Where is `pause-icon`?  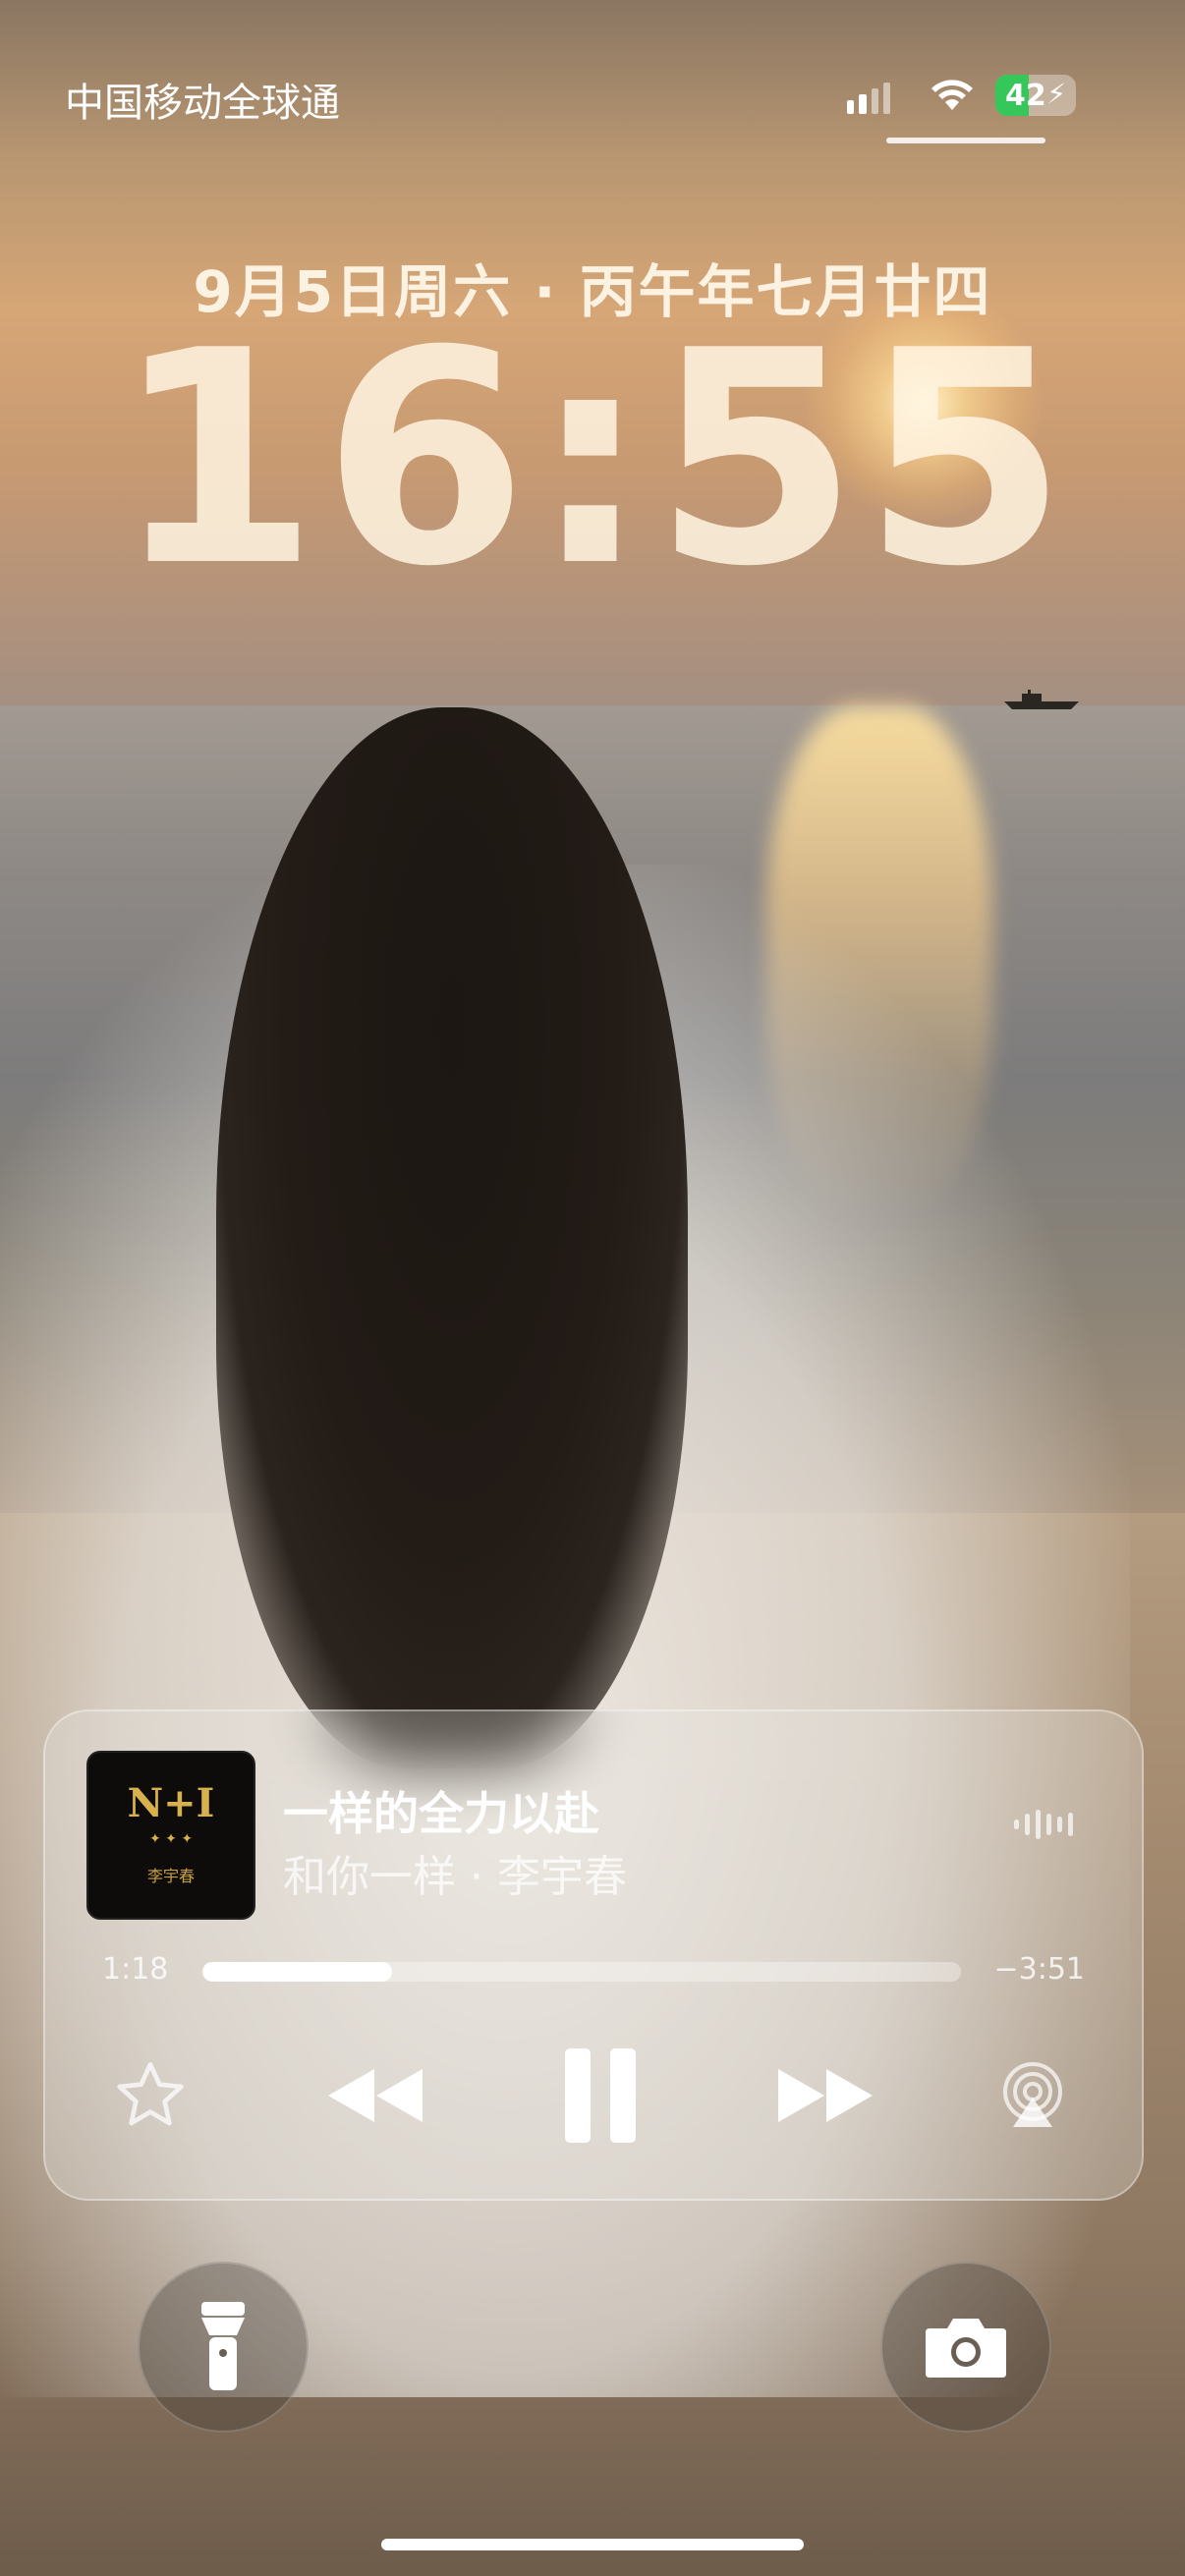 pause-icon is located at coordinates (600, 2096).